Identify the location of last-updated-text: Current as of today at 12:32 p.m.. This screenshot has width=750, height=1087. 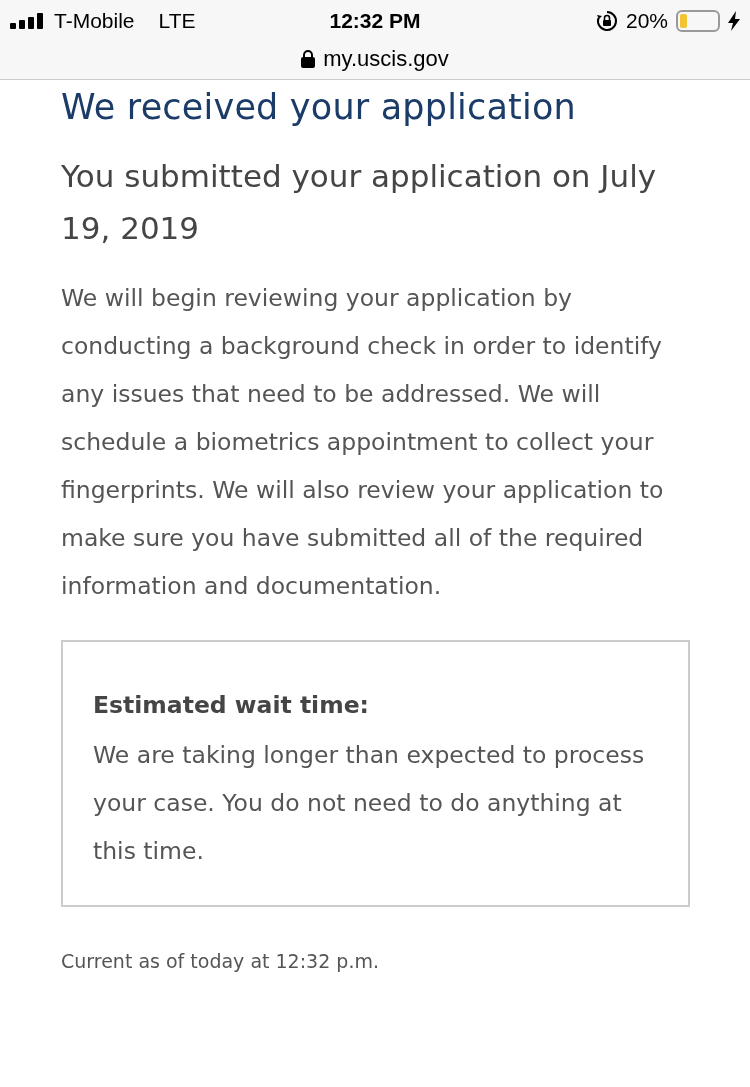
(220, 962).